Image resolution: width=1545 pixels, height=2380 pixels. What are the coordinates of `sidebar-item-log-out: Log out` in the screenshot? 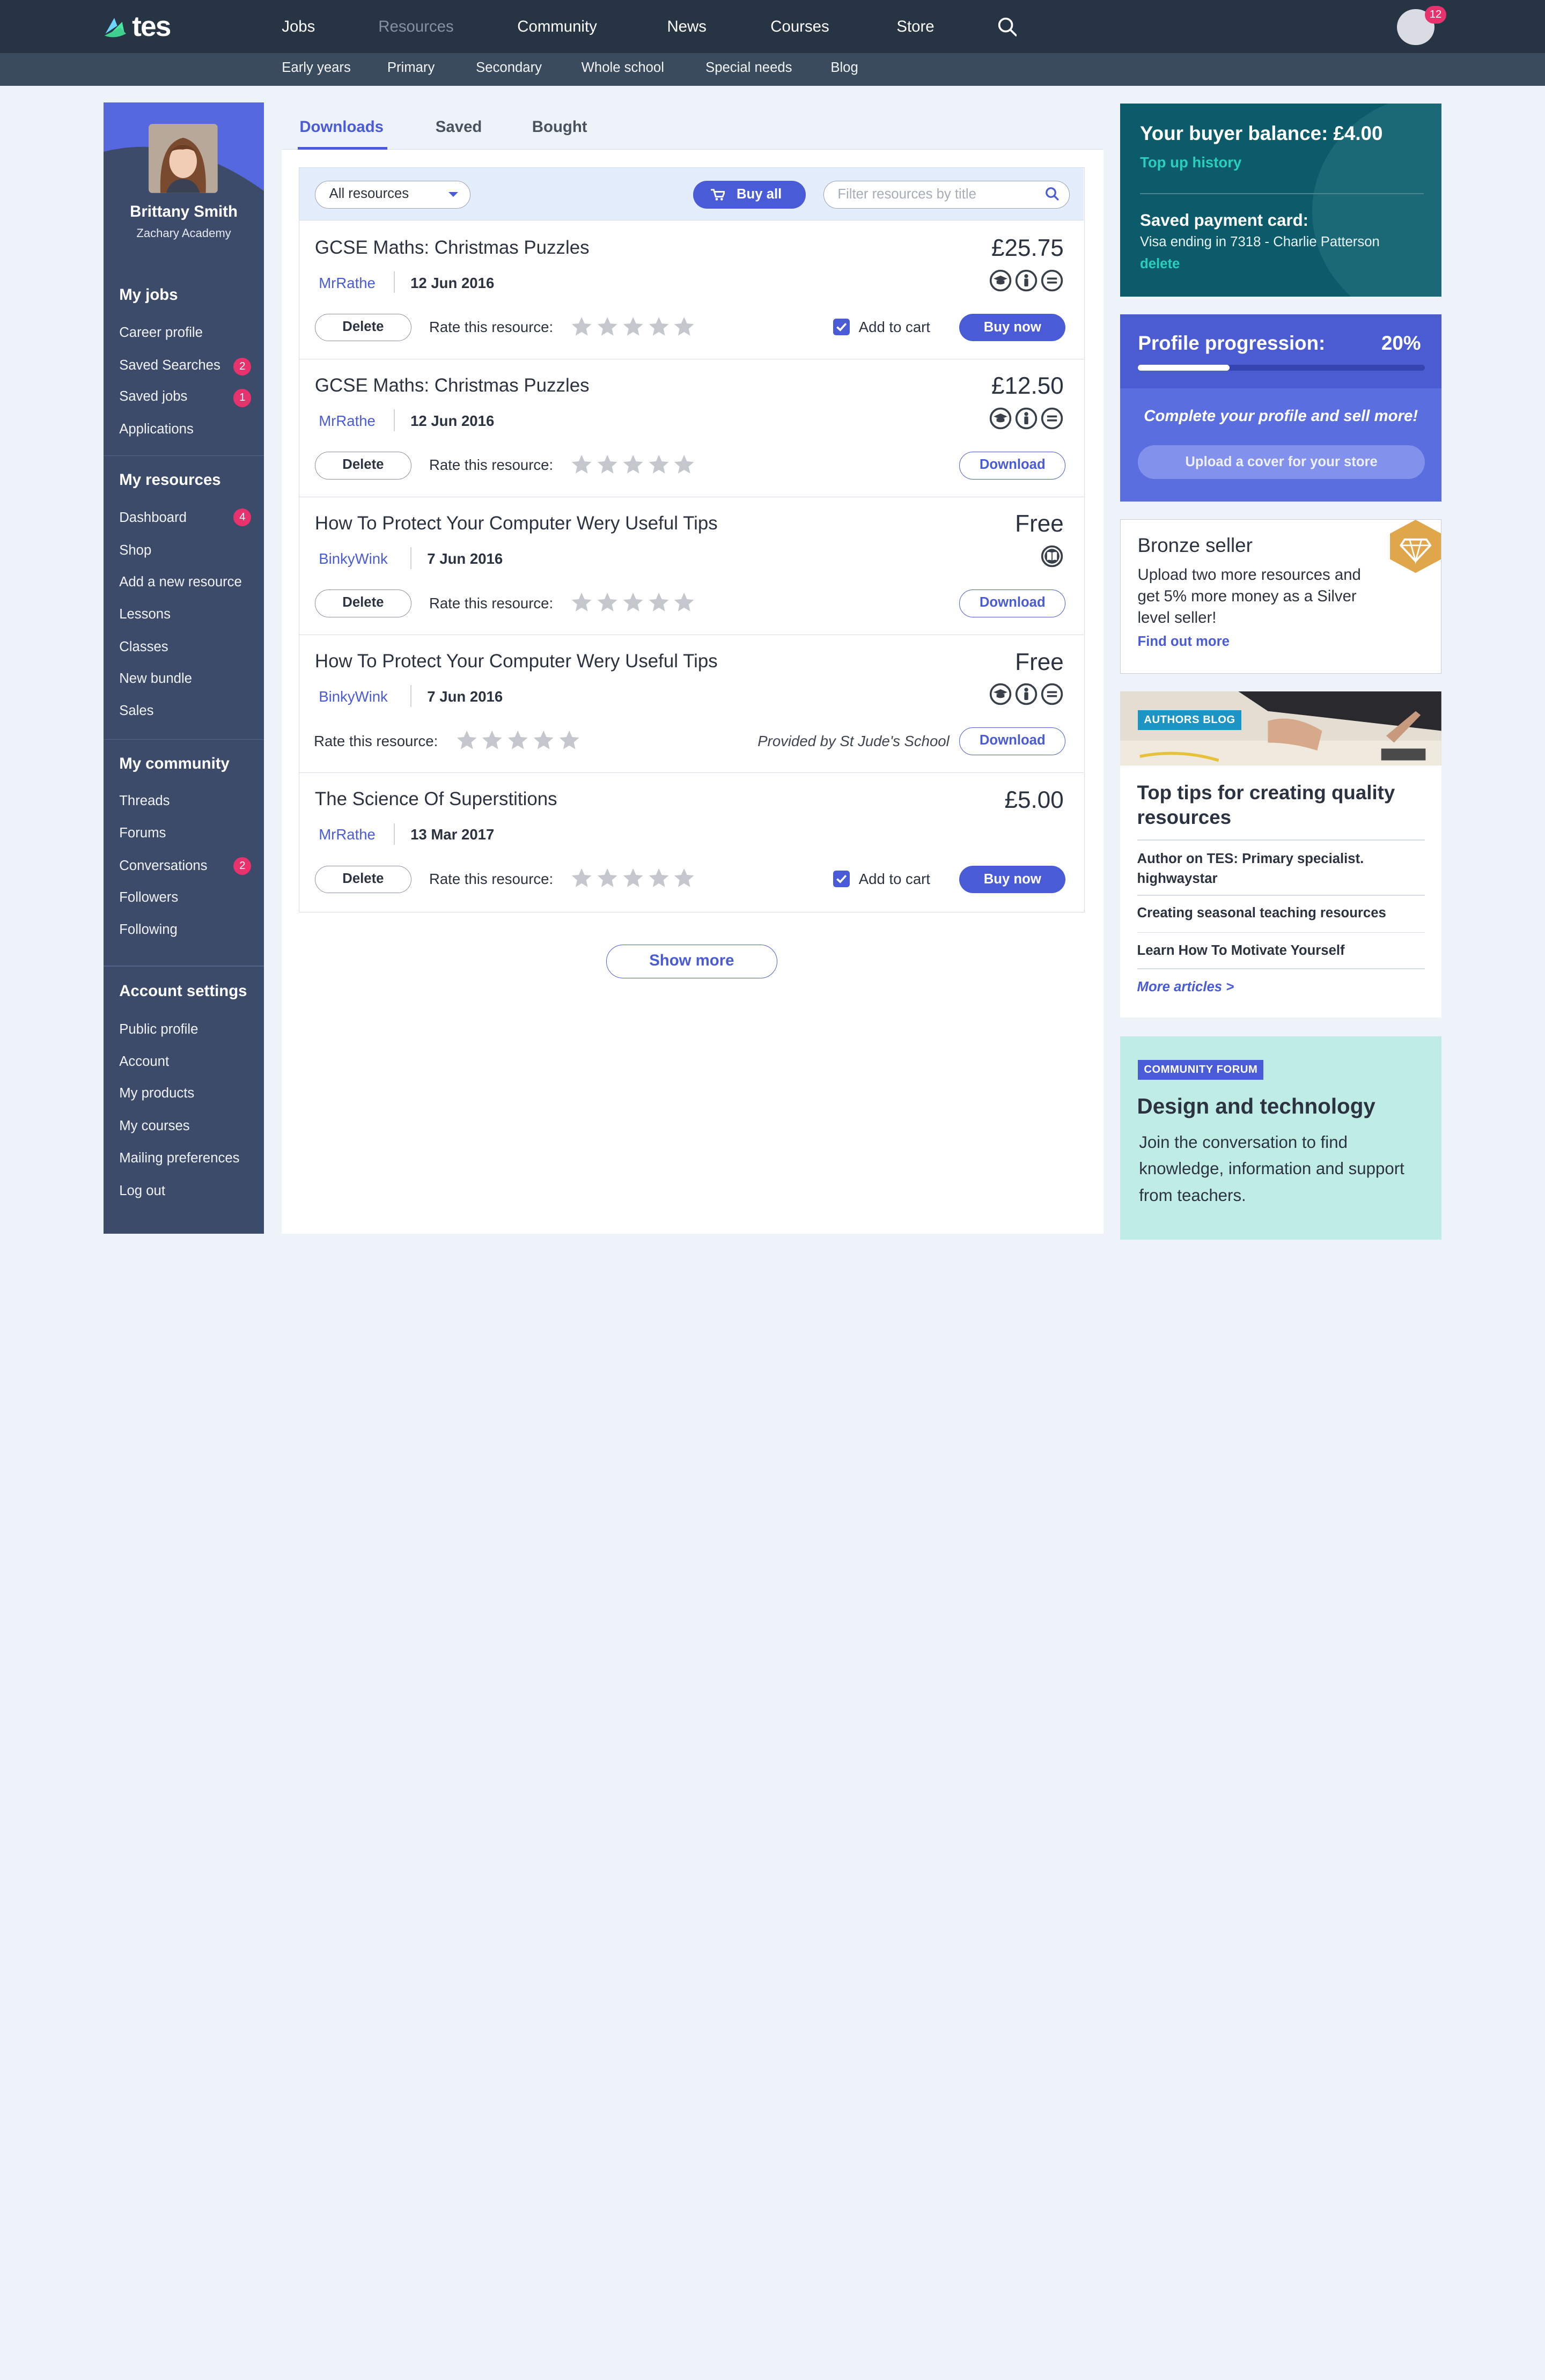 It's located at (142, 1191).